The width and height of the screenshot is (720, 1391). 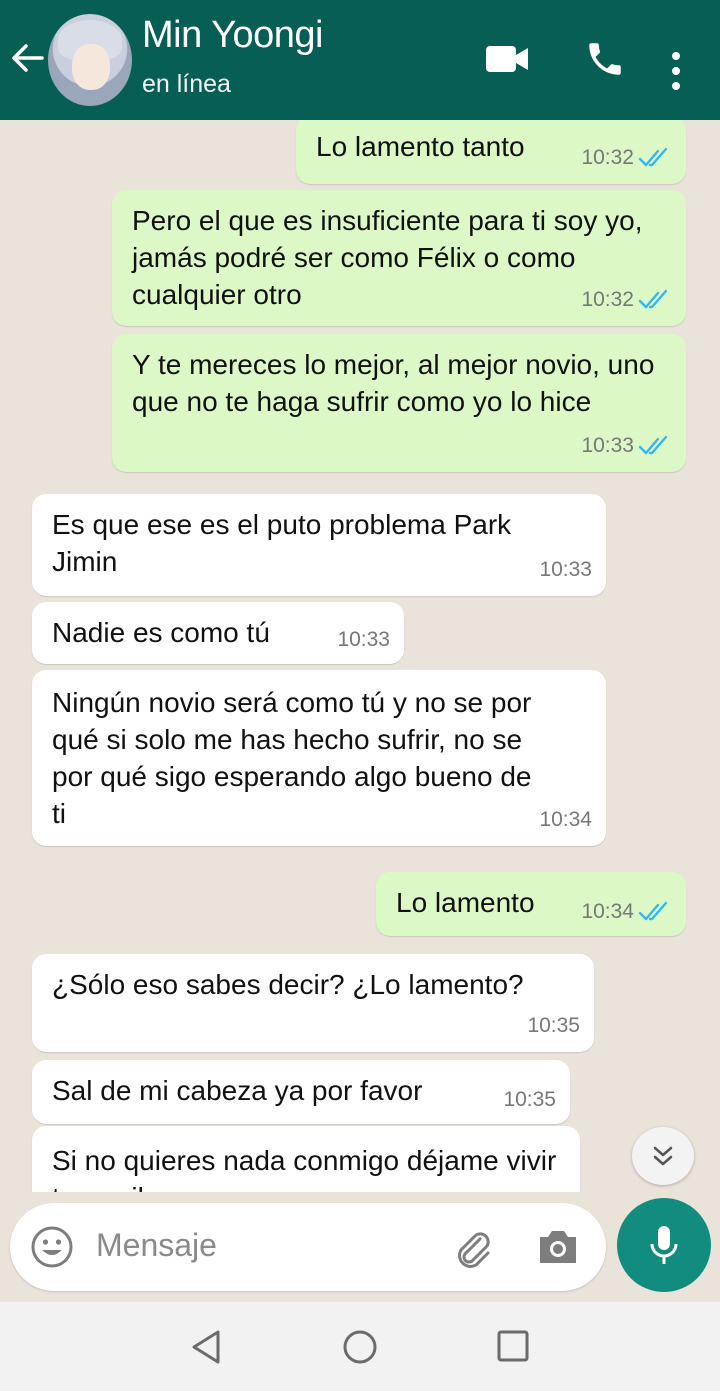 I want to click on incoming-message: Nadie es como tú 10:33, so click(x=218, y=633).